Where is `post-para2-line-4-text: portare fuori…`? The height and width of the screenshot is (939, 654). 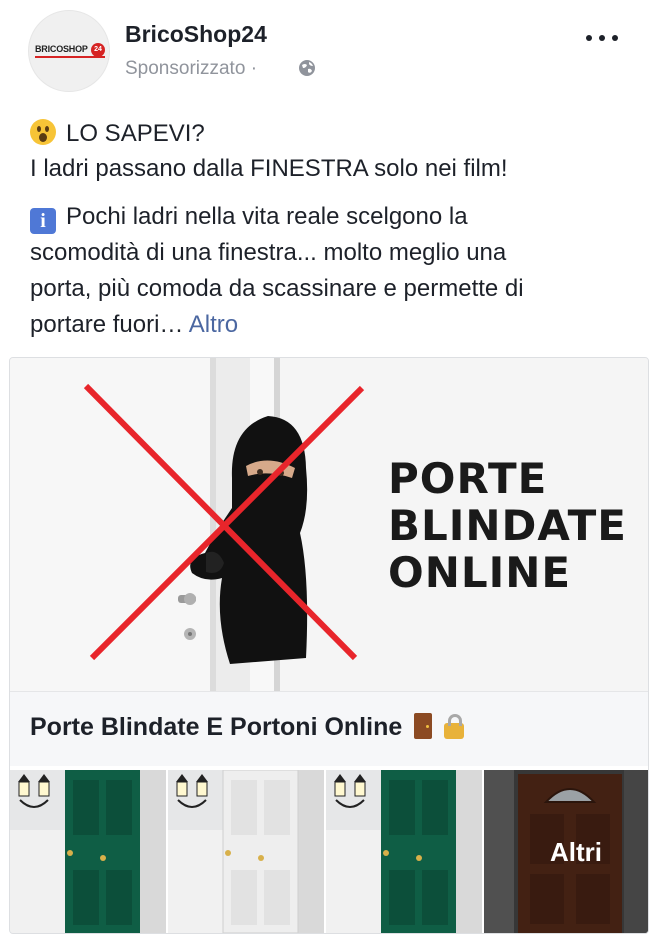
post-para2-line-4-text: portare fuori… is located at coordinates (107, 324).